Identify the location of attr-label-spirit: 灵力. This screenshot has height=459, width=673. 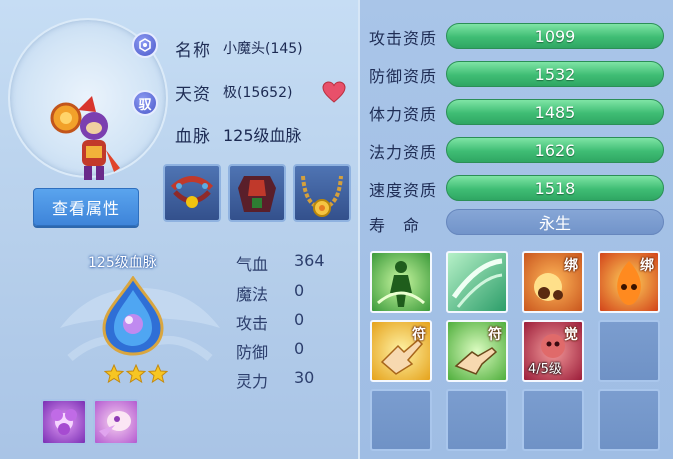
(252, 381).